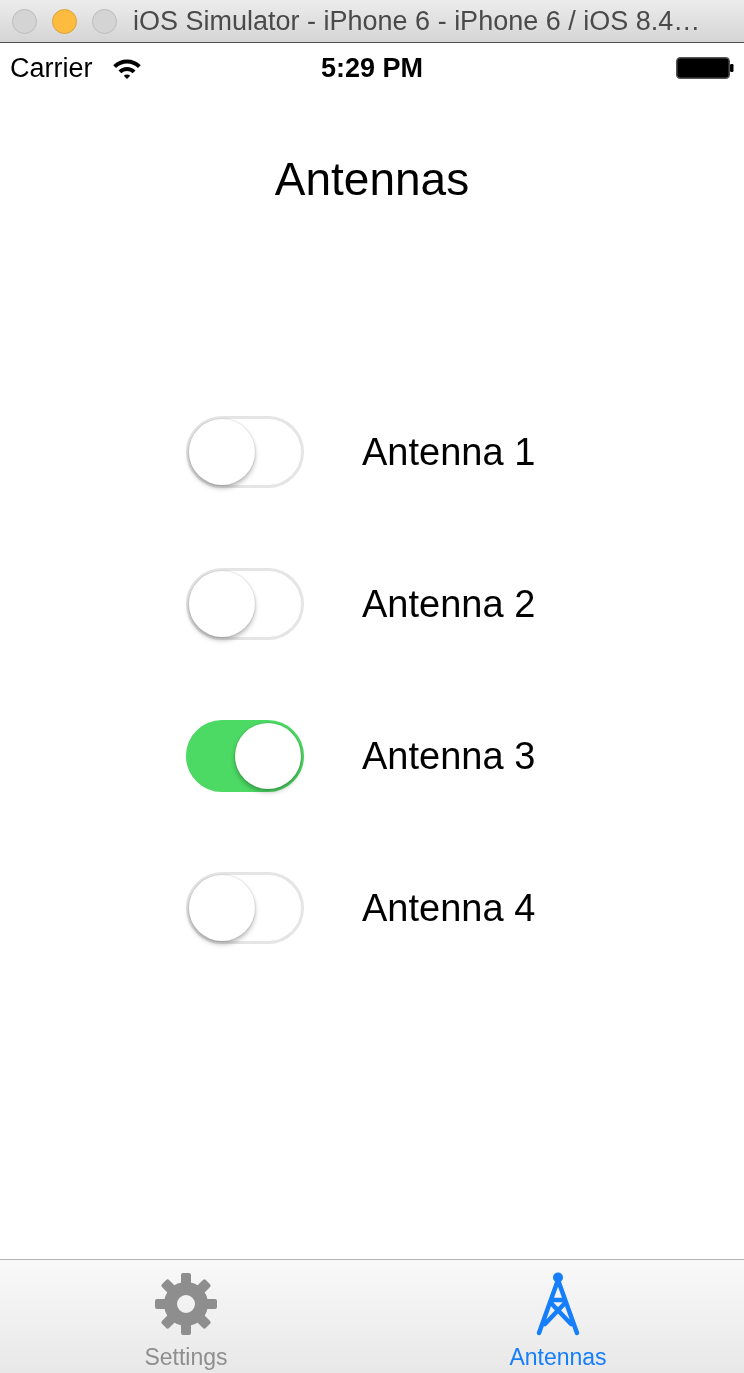 This screenshot has width=744, height=1373. Describe the element at coordinates (449, 908) in the screenshot. I see `antenna-label: Antenna 4` at that location.